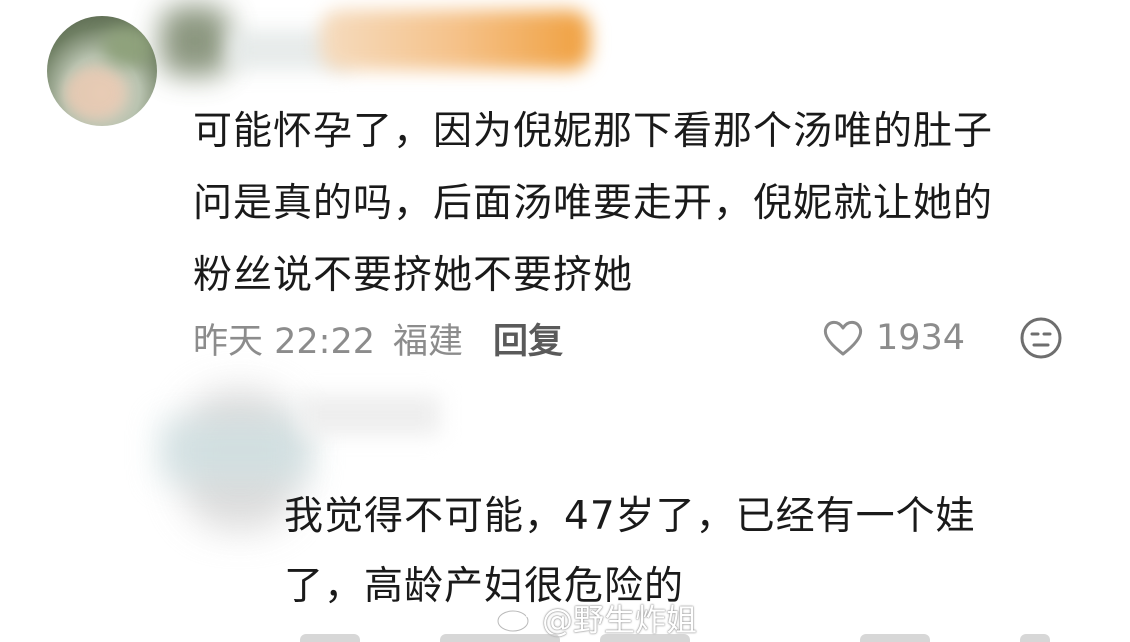 This screenshot has width=1130, height=642. Describe the element at coordinates (843, 338) in the screenshot. I see `heart-icon` at that location.